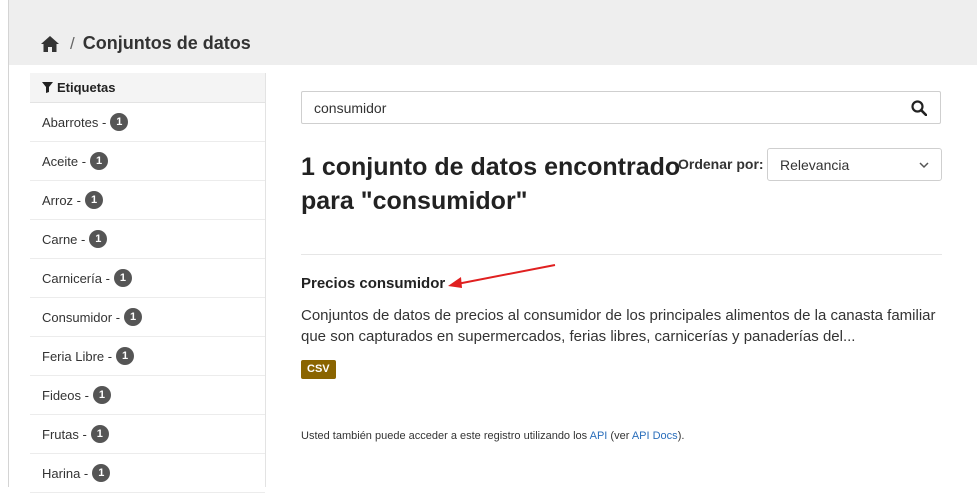 The image size is (977, 493). I want to click on sidebar-heading: Etiquetas, so click(147, 88).